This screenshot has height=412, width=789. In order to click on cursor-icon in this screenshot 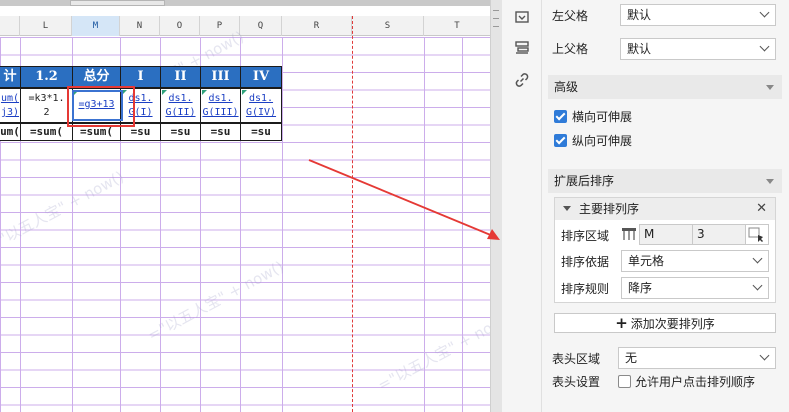, I will do `click(755, 234)`.